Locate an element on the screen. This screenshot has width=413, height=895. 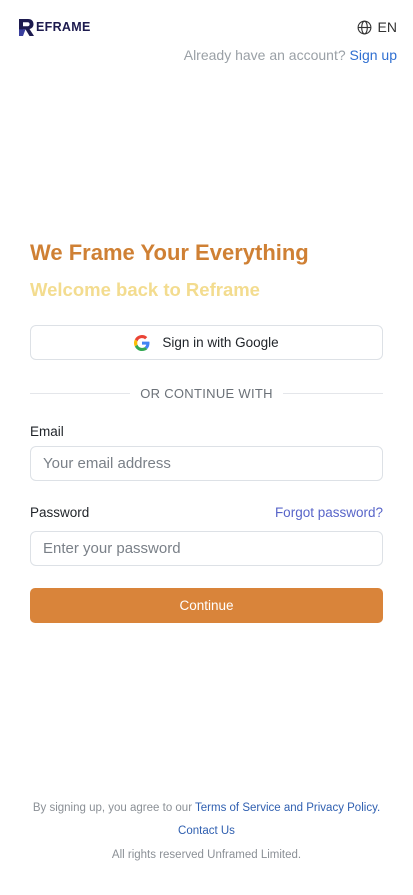
contact-row: Contact Us is located at coordinates (206, 831).